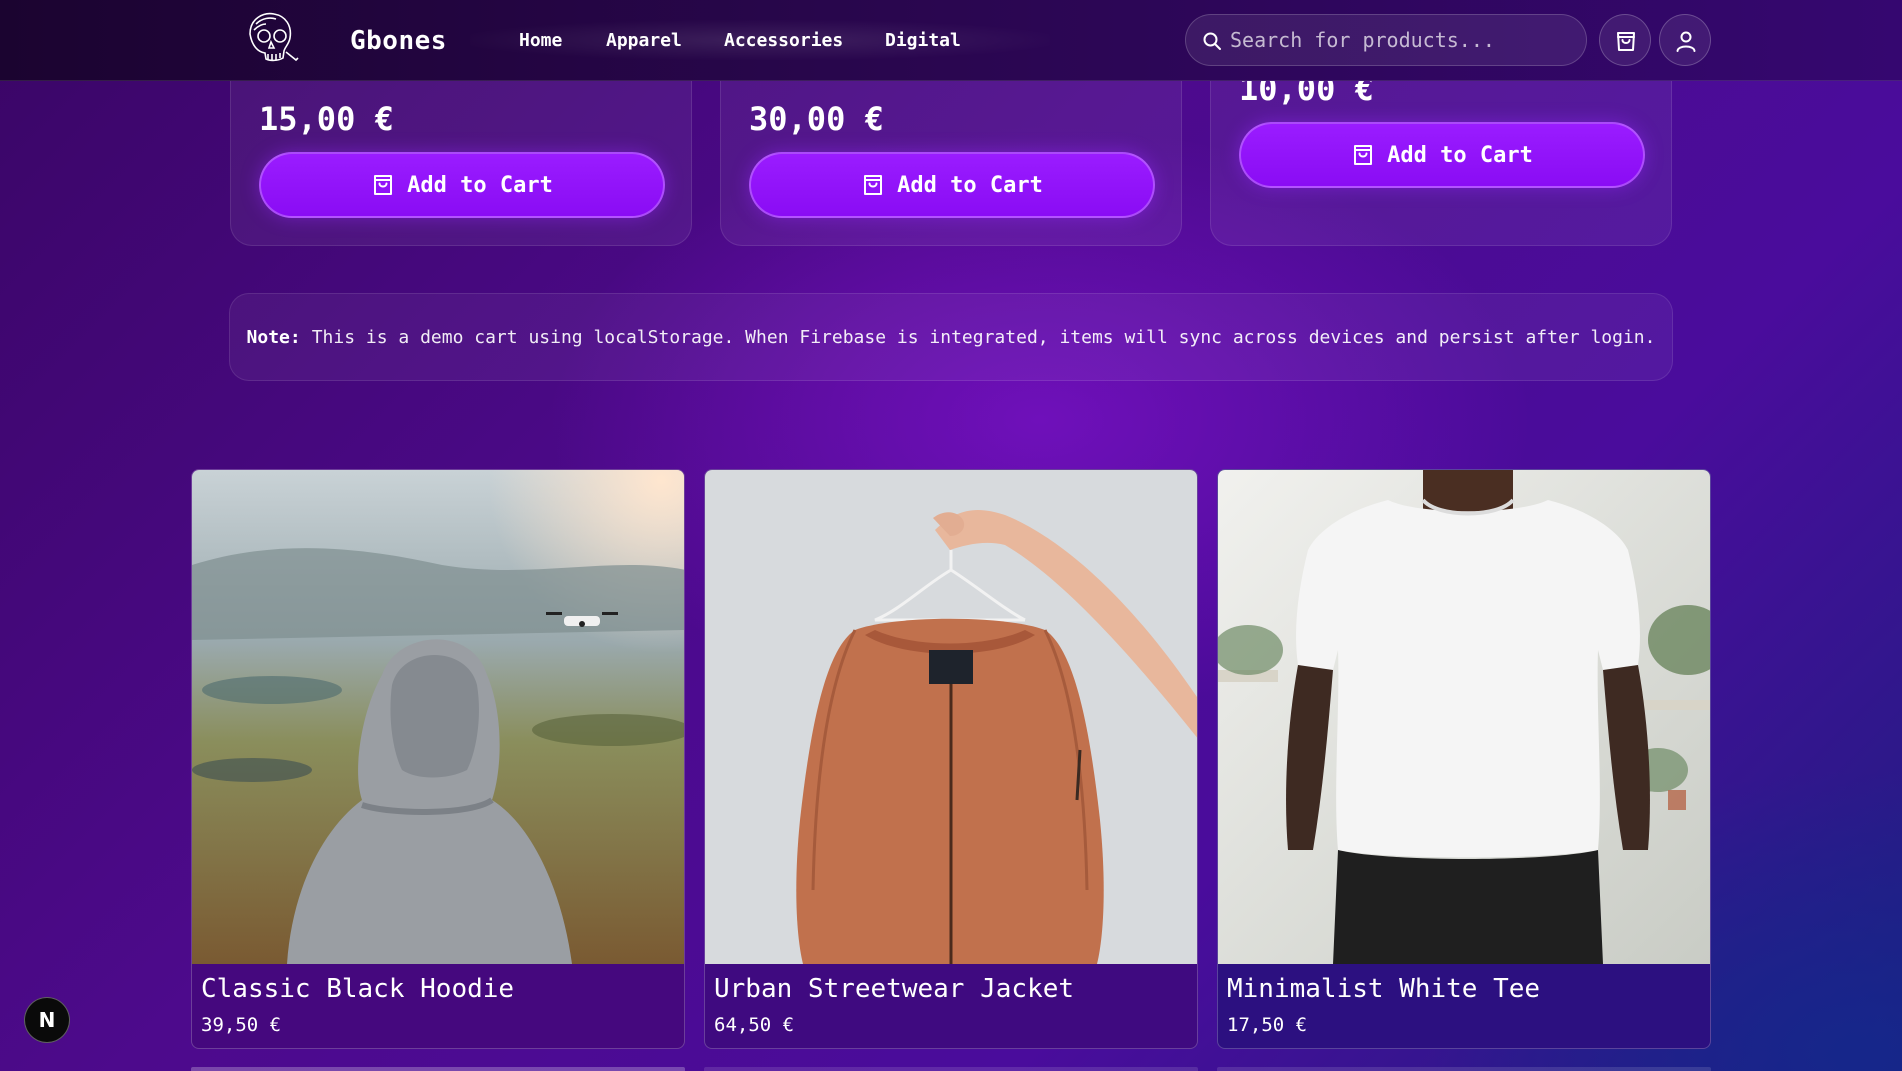  I want to click on product-image-jacket, so click(951, 717).